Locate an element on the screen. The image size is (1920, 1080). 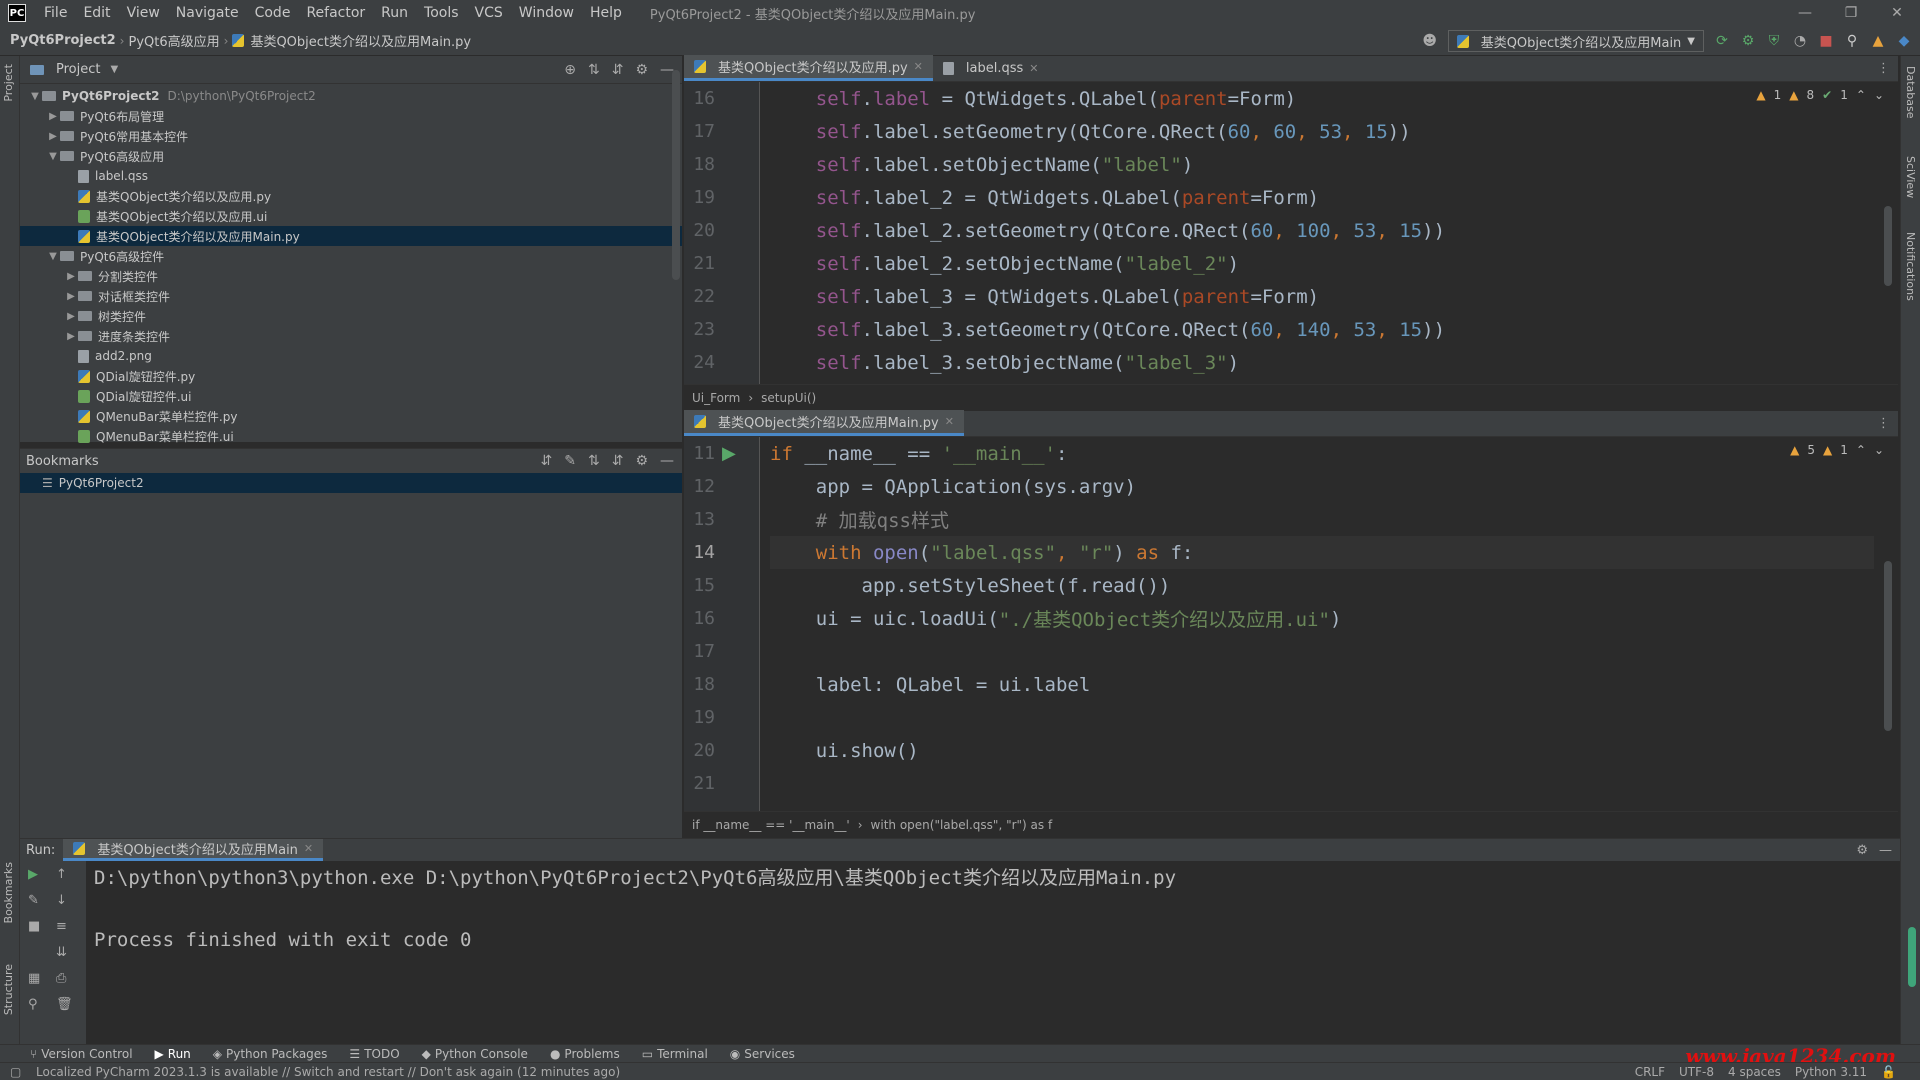
layout-icon: ▦ is located at coordinates (34, 978).